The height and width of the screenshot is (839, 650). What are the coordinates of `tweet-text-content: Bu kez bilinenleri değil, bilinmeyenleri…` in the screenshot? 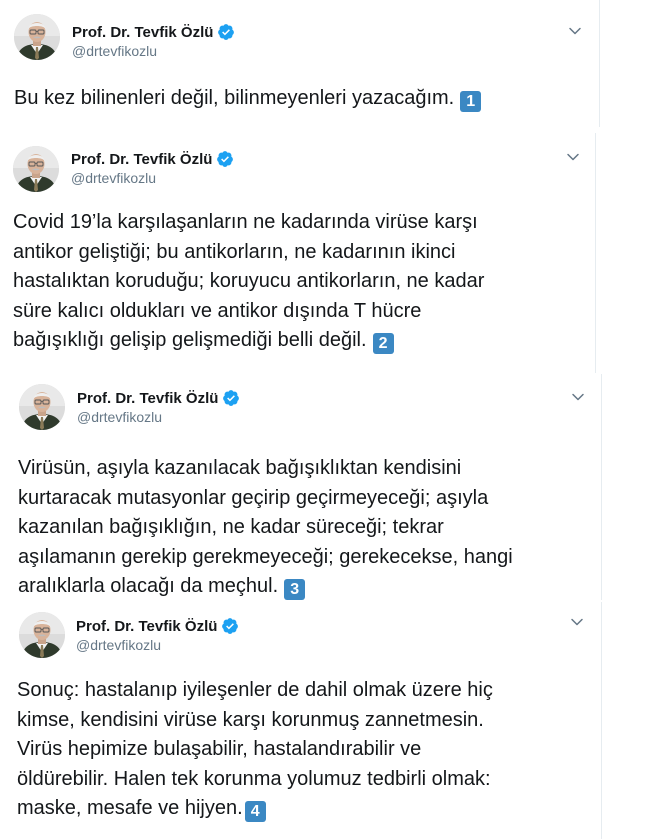 It's located at (234, 98).